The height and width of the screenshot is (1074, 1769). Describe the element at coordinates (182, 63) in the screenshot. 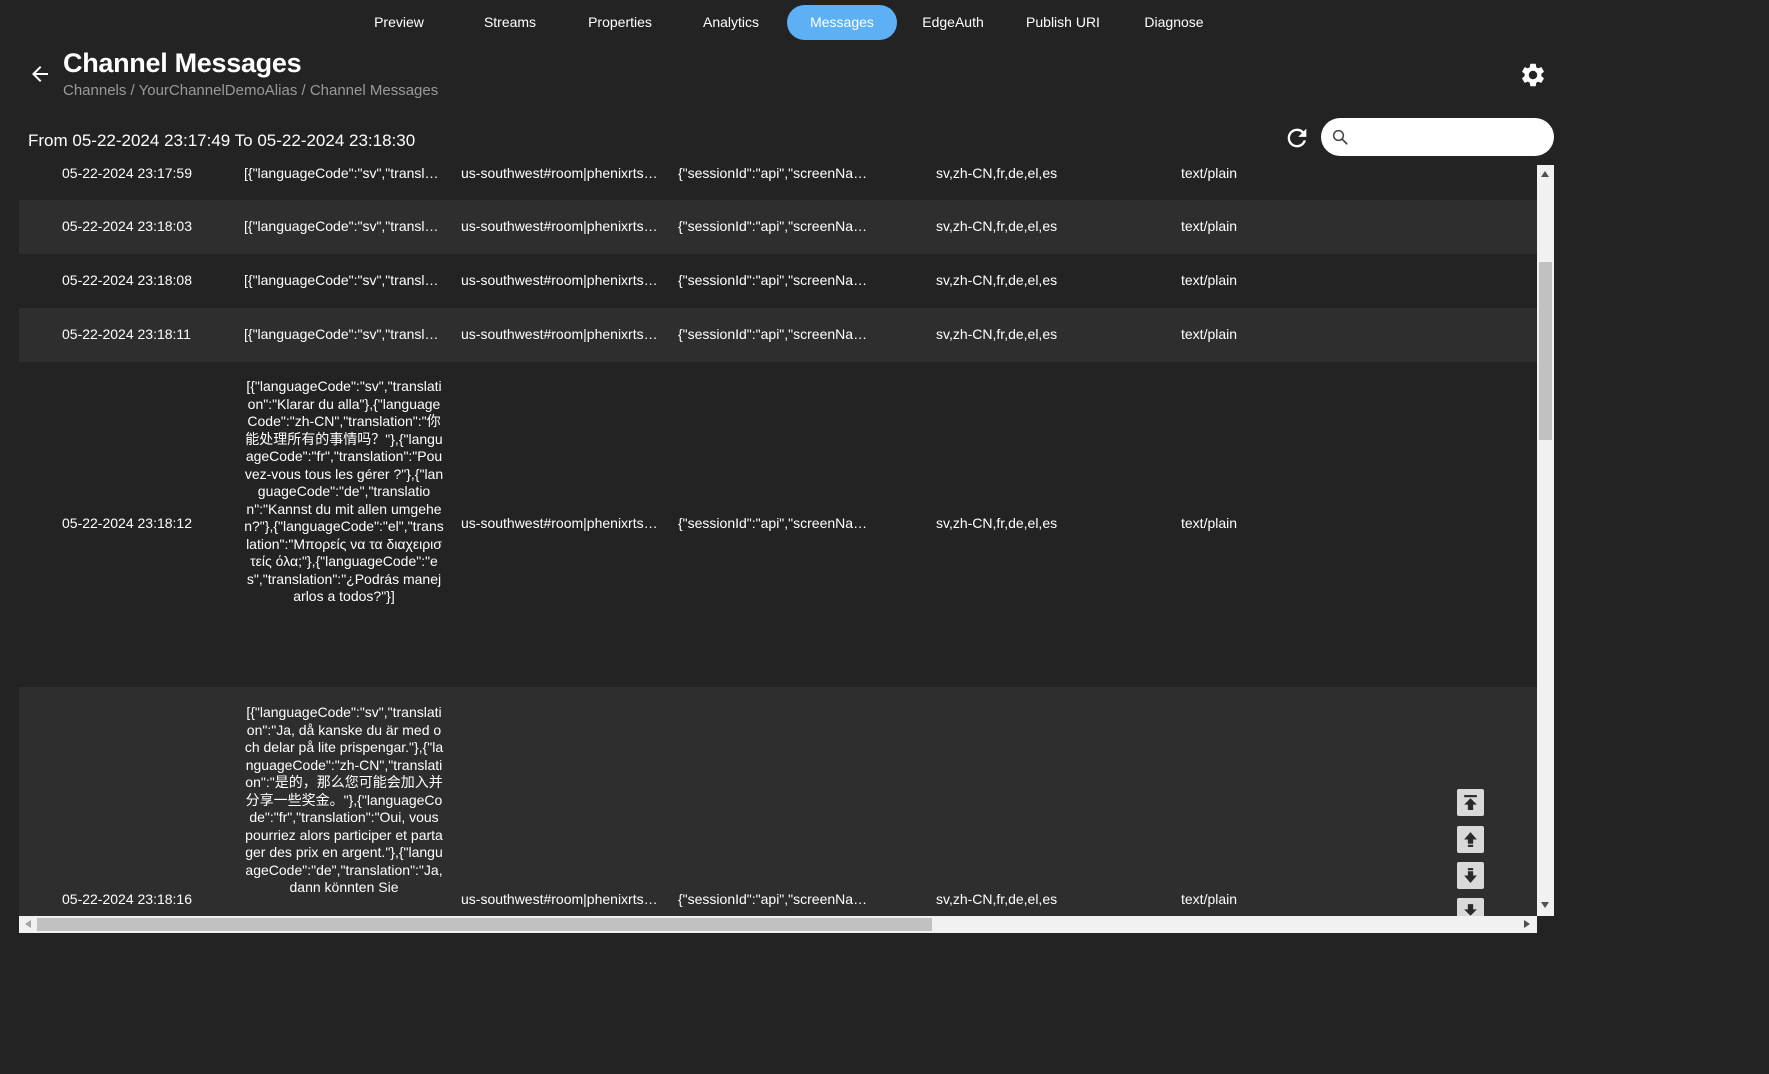

I see `page-title: Channel Messages` at that location.